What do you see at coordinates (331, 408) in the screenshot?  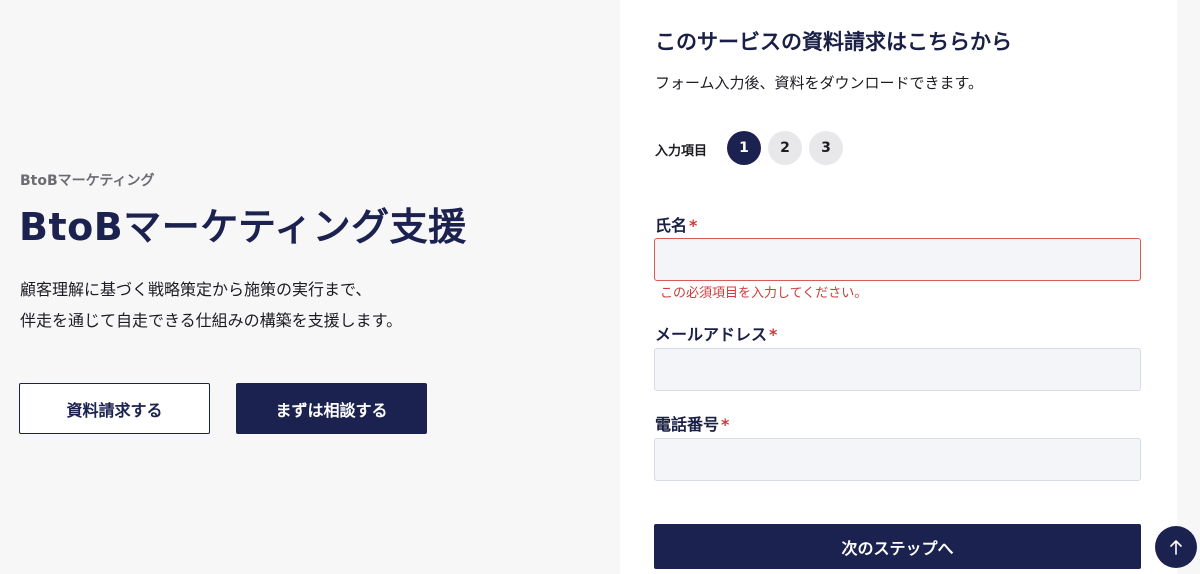 I see `consult-button: まずは相談する` at bounding box center [331, 408].